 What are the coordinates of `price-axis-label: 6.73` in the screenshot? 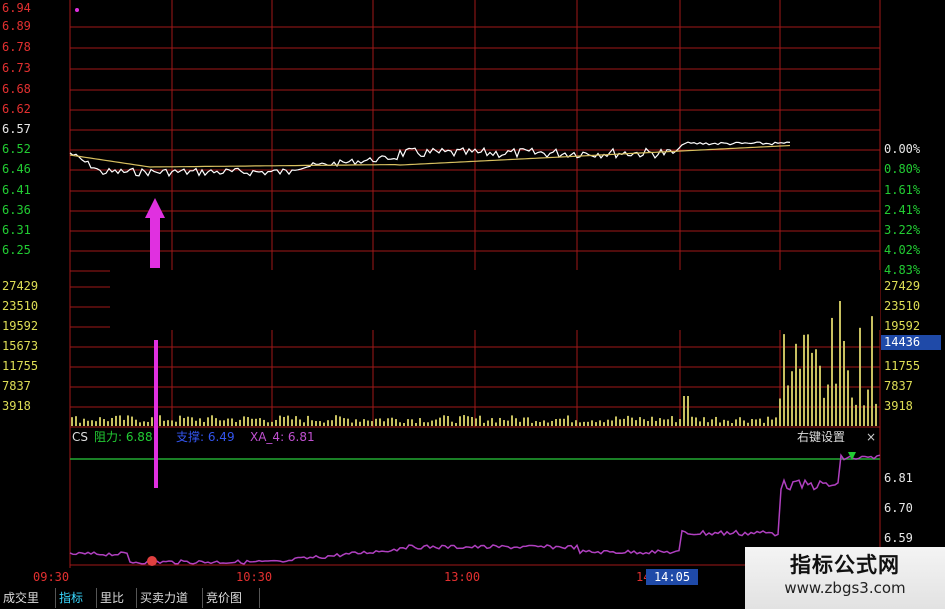 It's located at (16, 68).